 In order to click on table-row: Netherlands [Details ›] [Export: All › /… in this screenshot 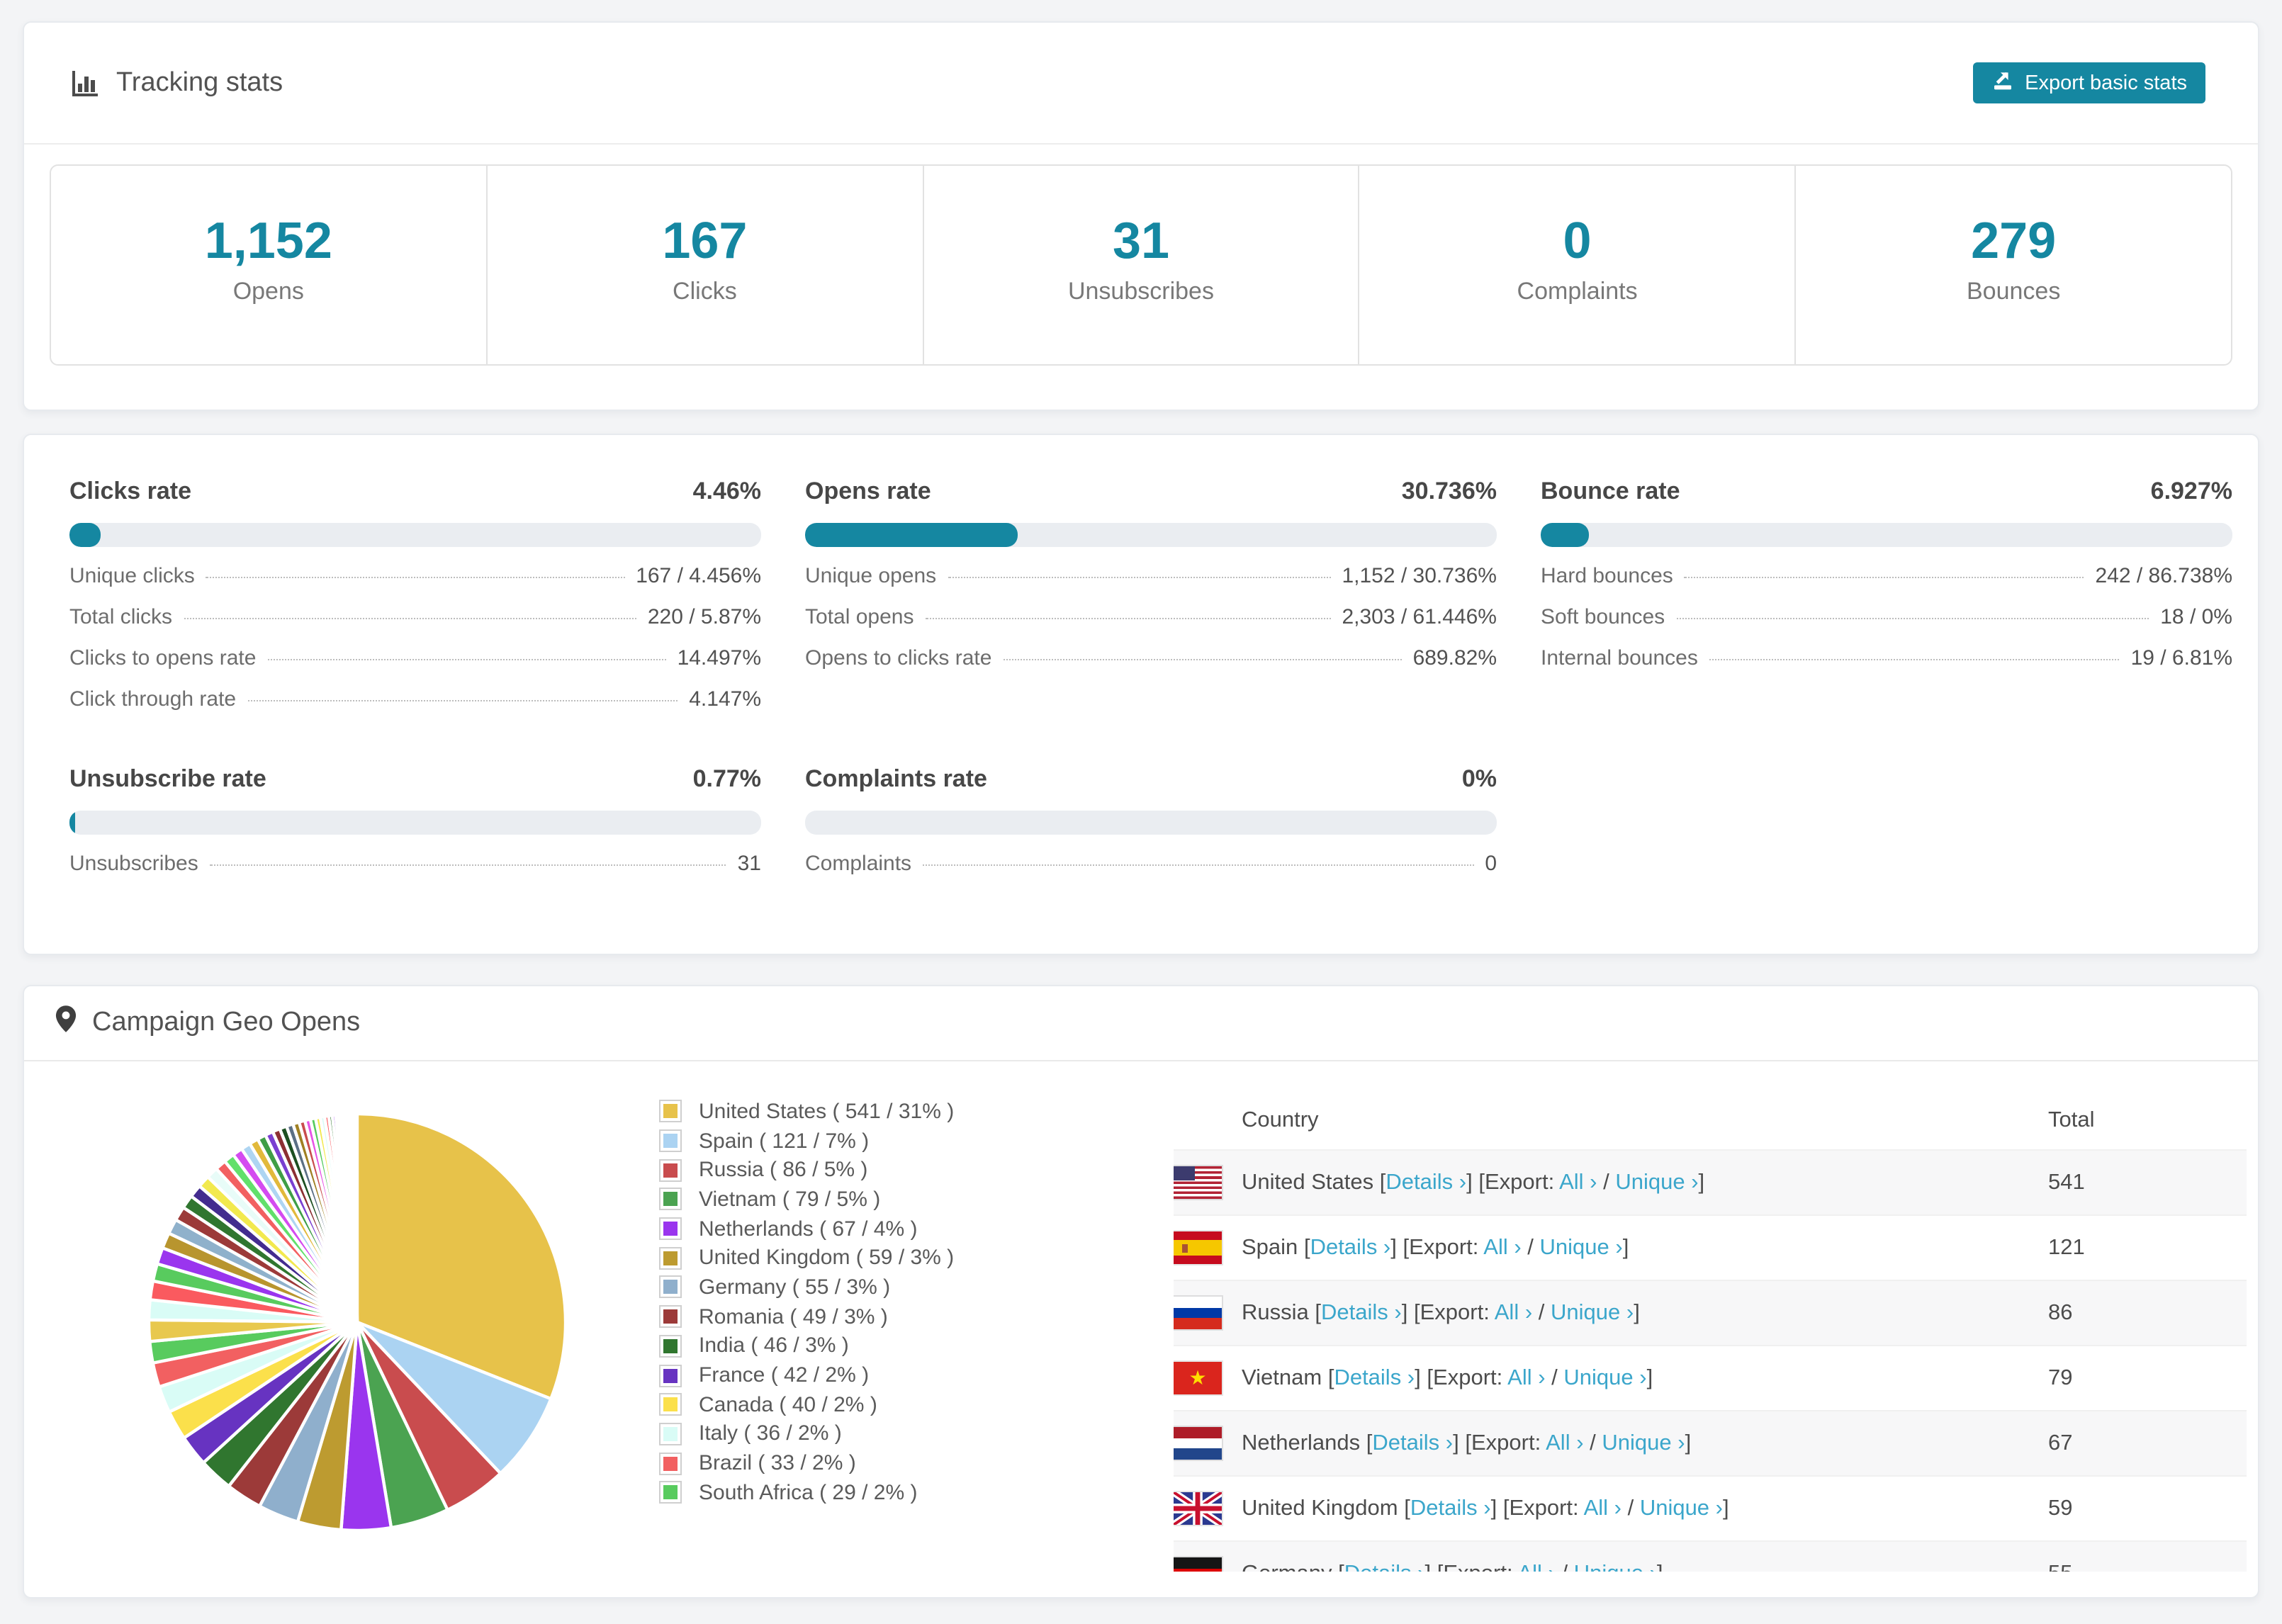, I will do `click(1711, 1443)`.